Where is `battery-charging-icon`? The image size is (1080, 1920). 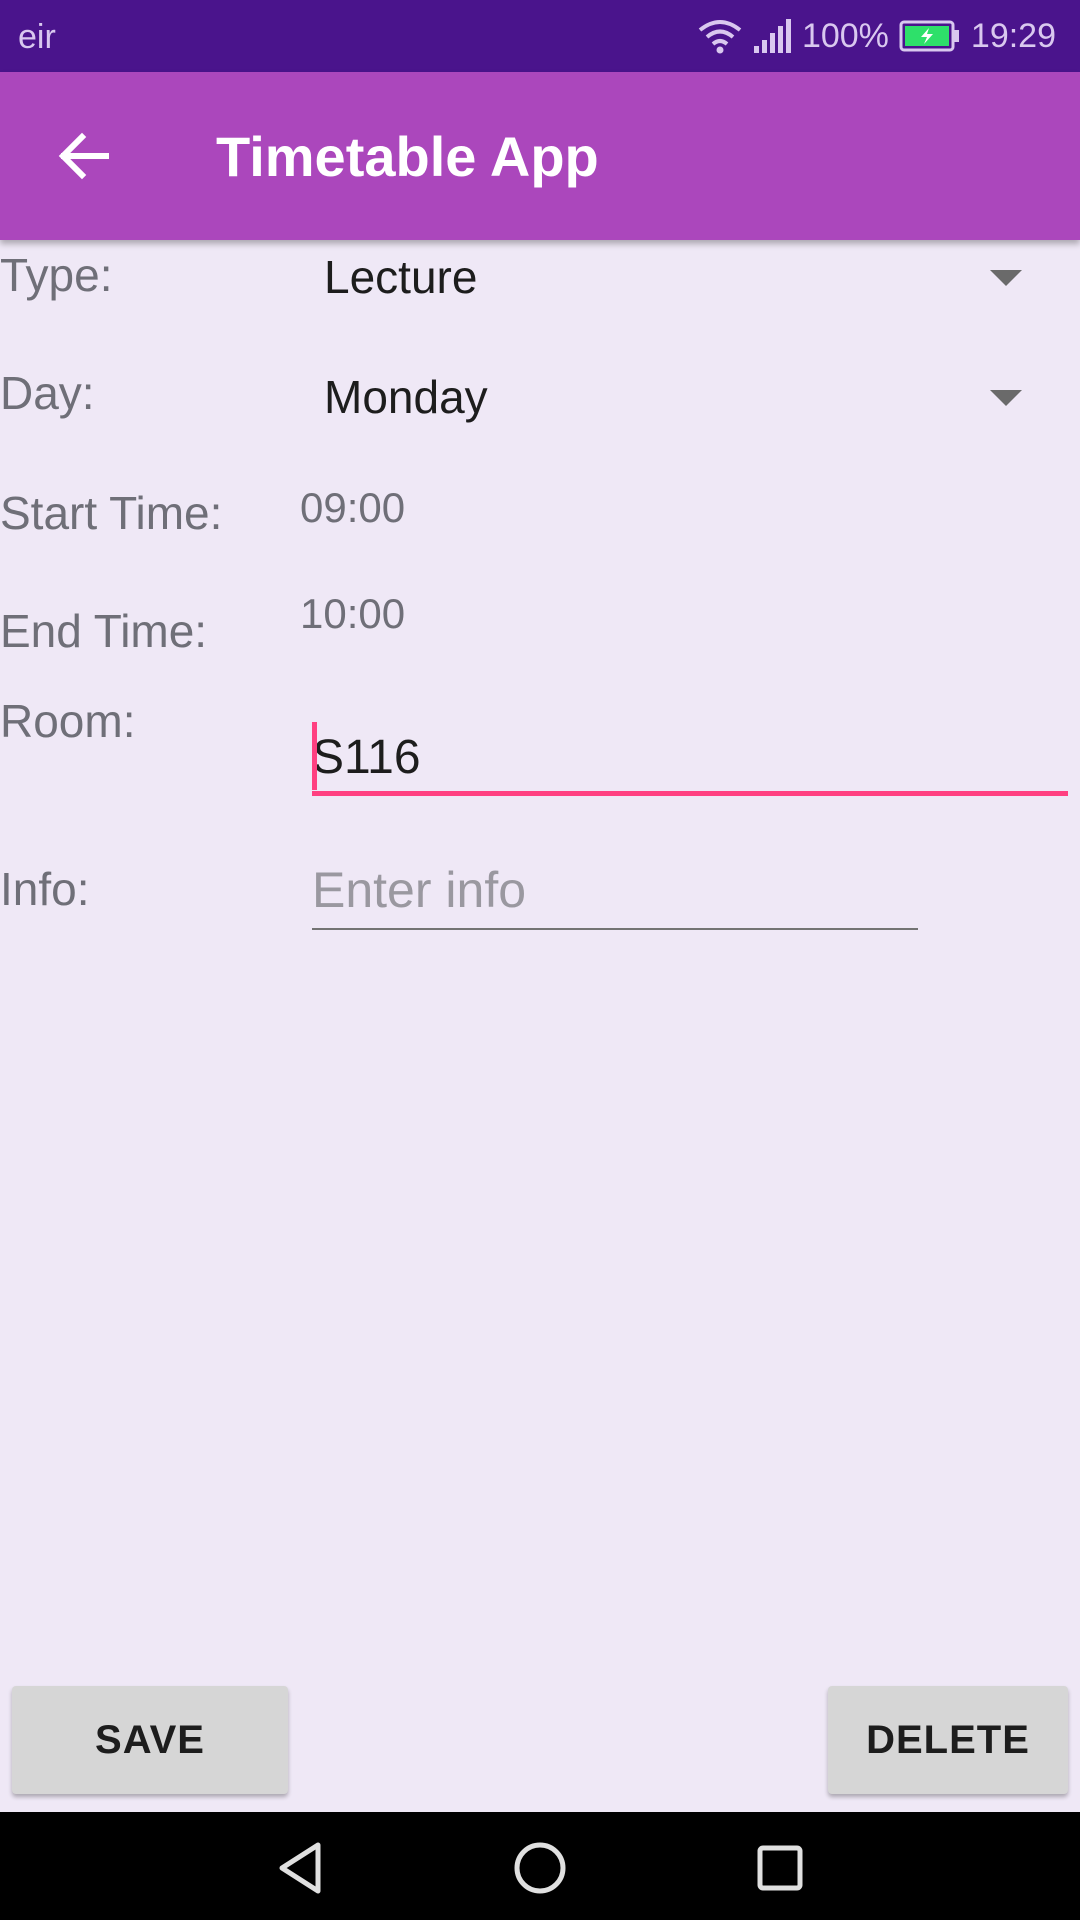
battery-charging-icon is located at coordinates (930, 36).